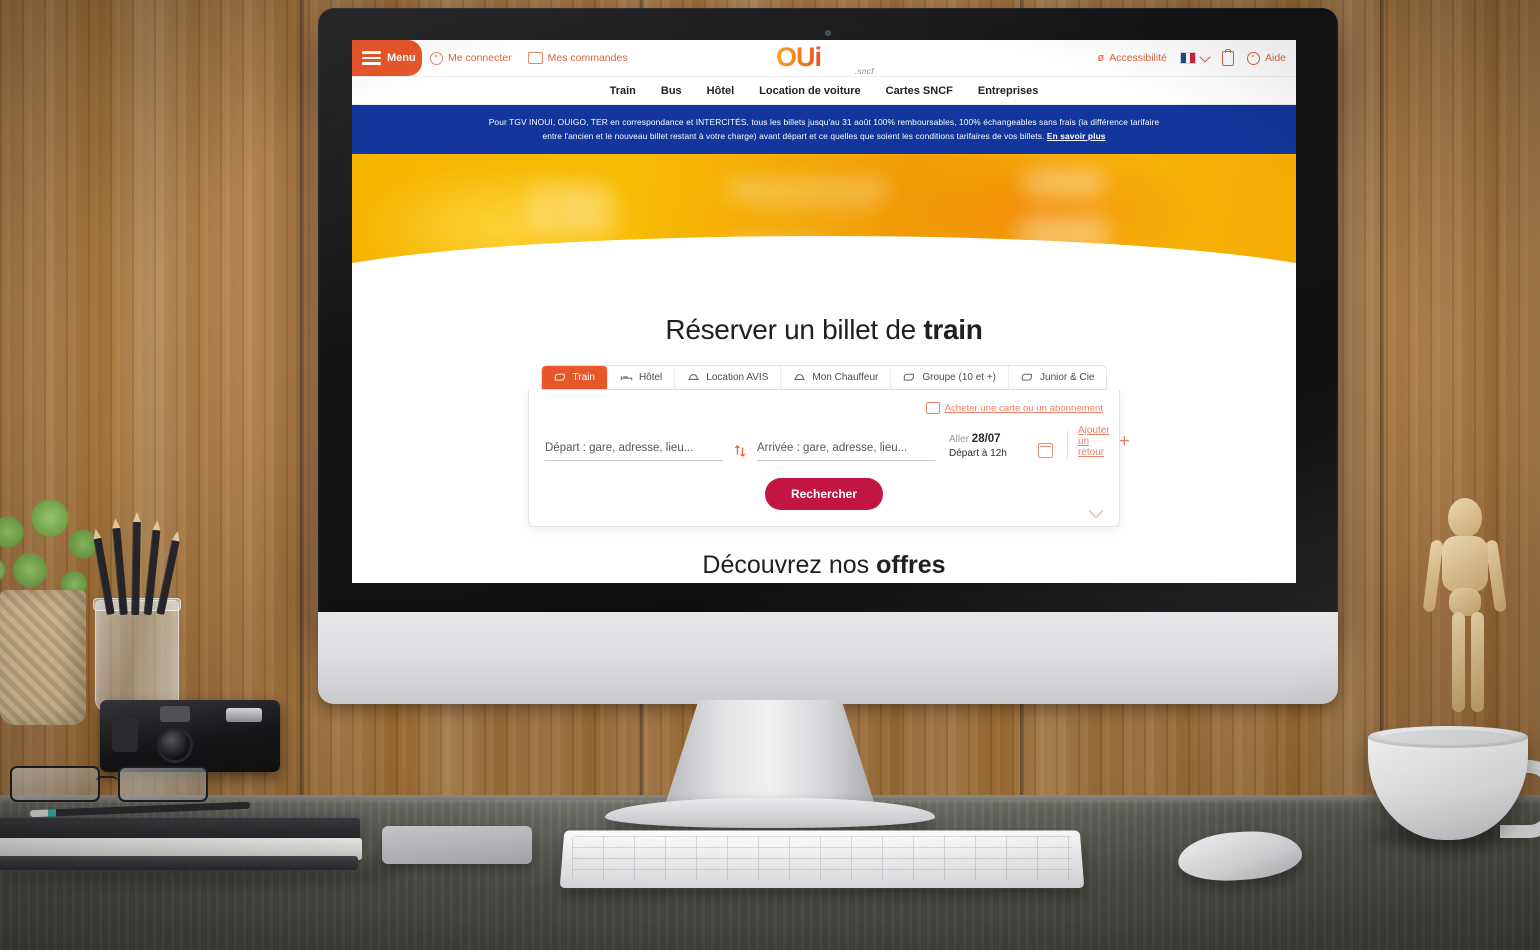 The height and width of the screenshot is (950, 1540). Describe the element at coordinates (175, 745) in the screenshot. I see `camera-lens` at that location.